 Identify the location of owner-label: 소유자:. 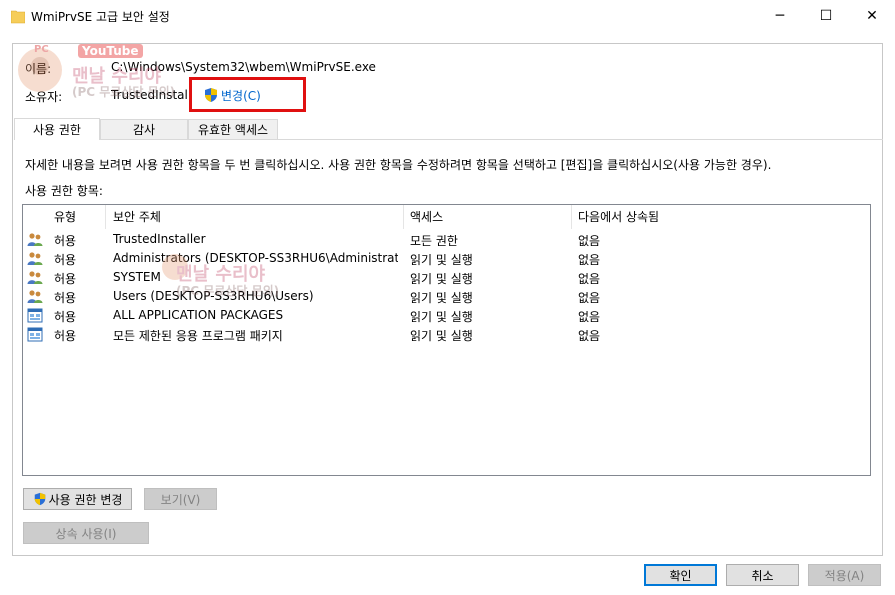
(44, 97).